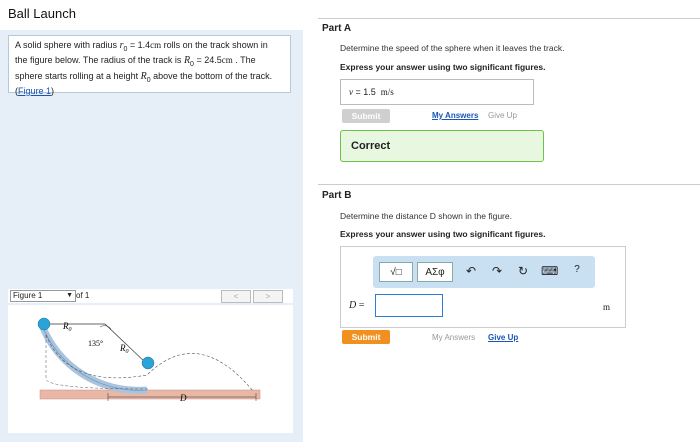 The height and width of the screenshot is (442, 700). Describe the element at coordinates (366, 337) in the screenshot. I see `partB-submit-button: Submit` at that location.